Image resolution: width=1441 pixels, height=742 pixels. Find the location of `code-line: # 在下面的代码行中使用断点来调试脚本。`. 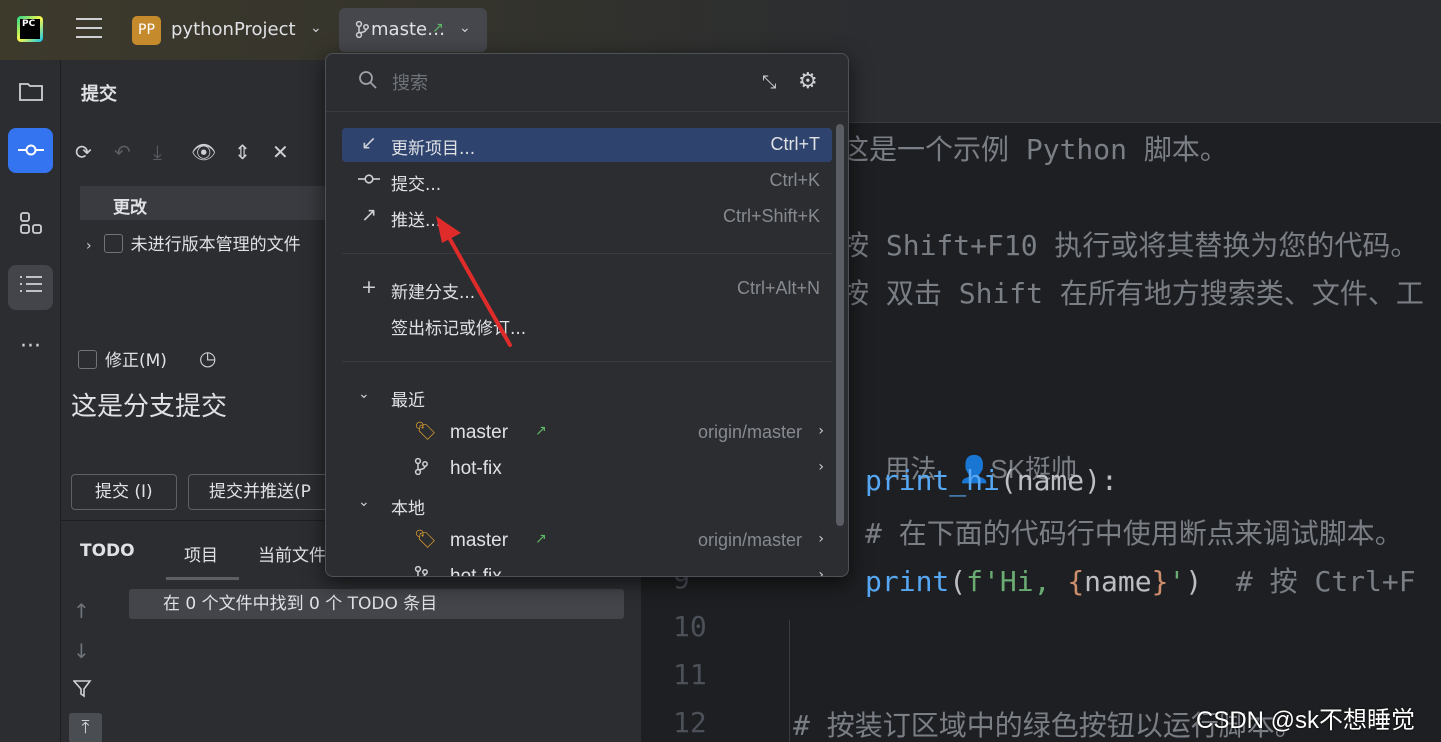

code-line: # 在下面的代码行中使用断点来调试脚本。 is located at coordinates (1134, 533).